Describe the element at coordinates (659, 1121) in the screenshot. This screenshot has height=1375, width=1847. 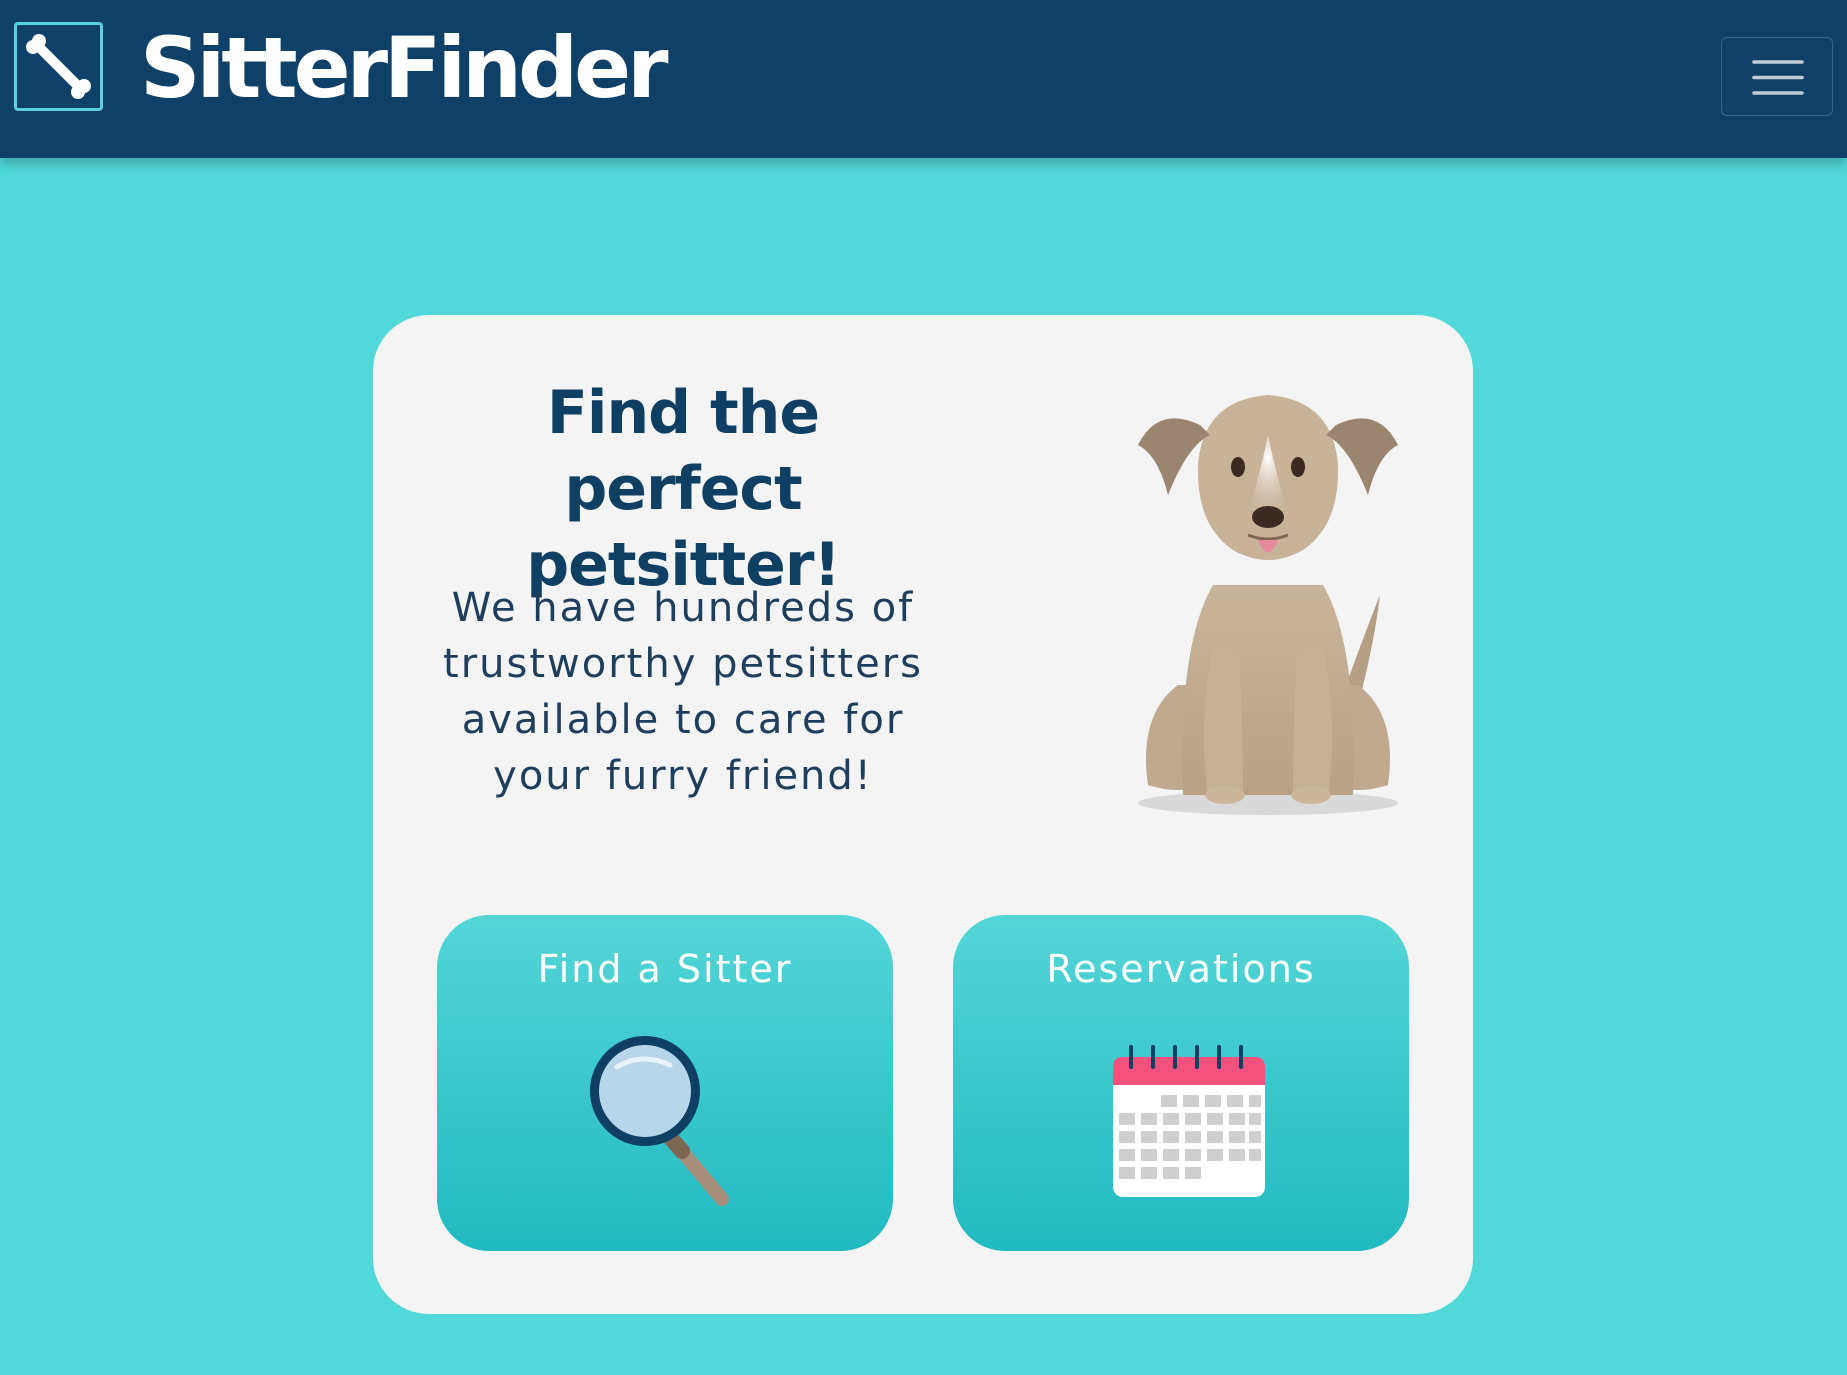
I see `magnifying-glass-icon` at that location.